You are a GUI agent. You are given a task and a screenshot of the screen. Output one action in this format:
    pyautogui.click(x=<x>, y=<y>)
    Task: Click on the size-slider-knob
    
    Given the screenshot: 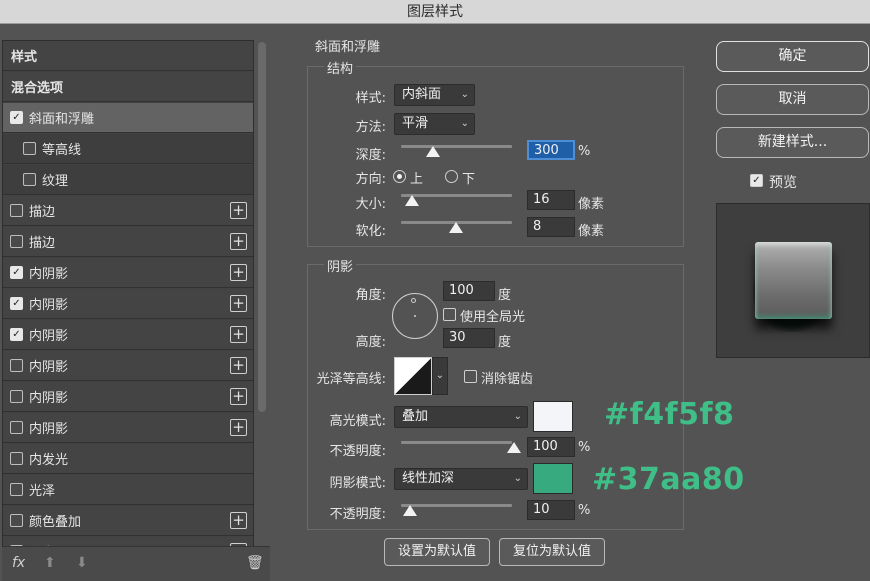 What is the action you would take?
    pyautogui.click(x=412, y=200)
    